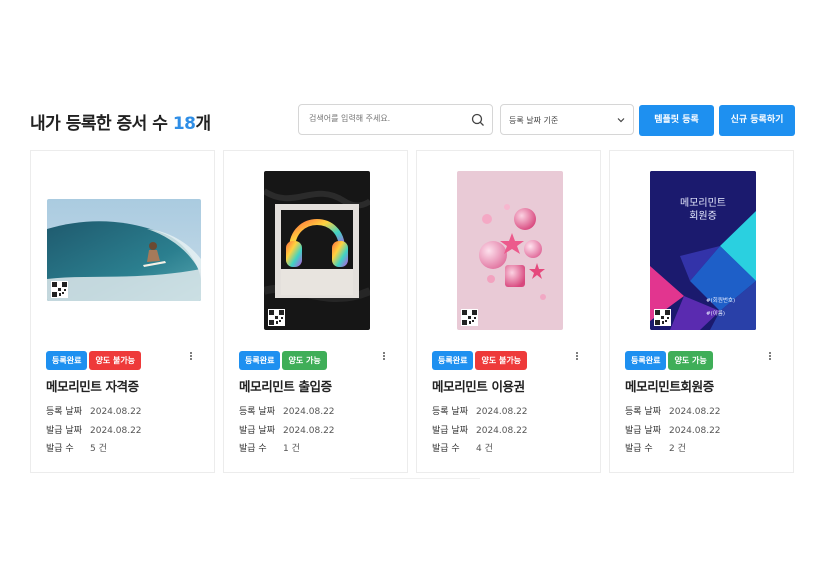 This screenshot has width=820, height=572. I want to click on membership-name-field: #(이름), so click(716, 314).